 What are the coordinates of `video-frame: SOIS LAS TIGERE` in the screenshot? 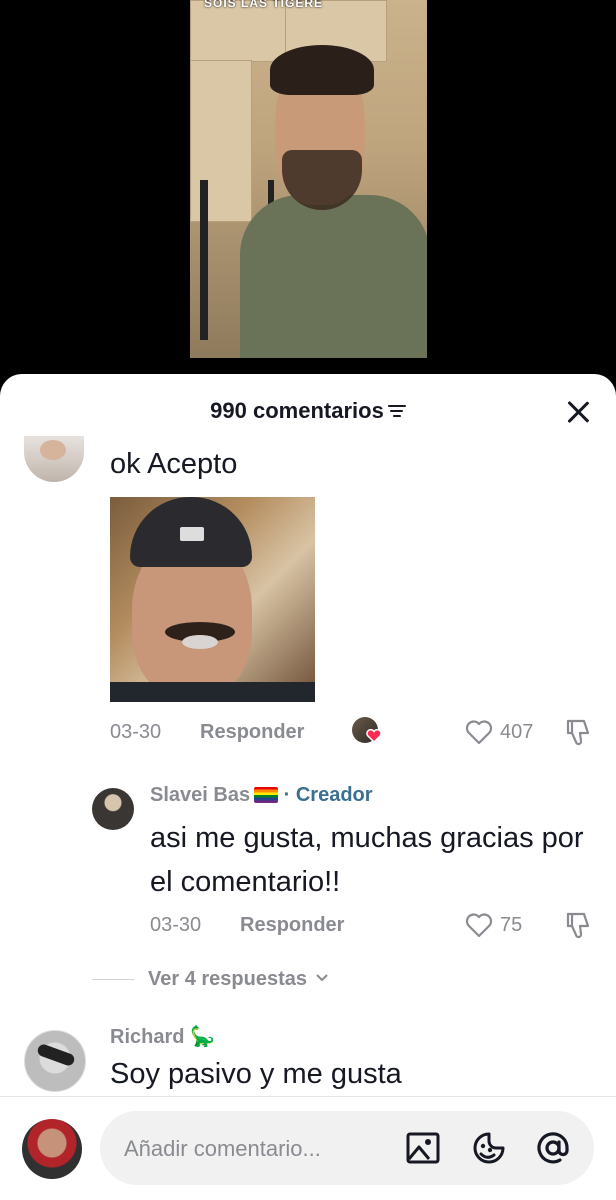 It's located at (308, 179).